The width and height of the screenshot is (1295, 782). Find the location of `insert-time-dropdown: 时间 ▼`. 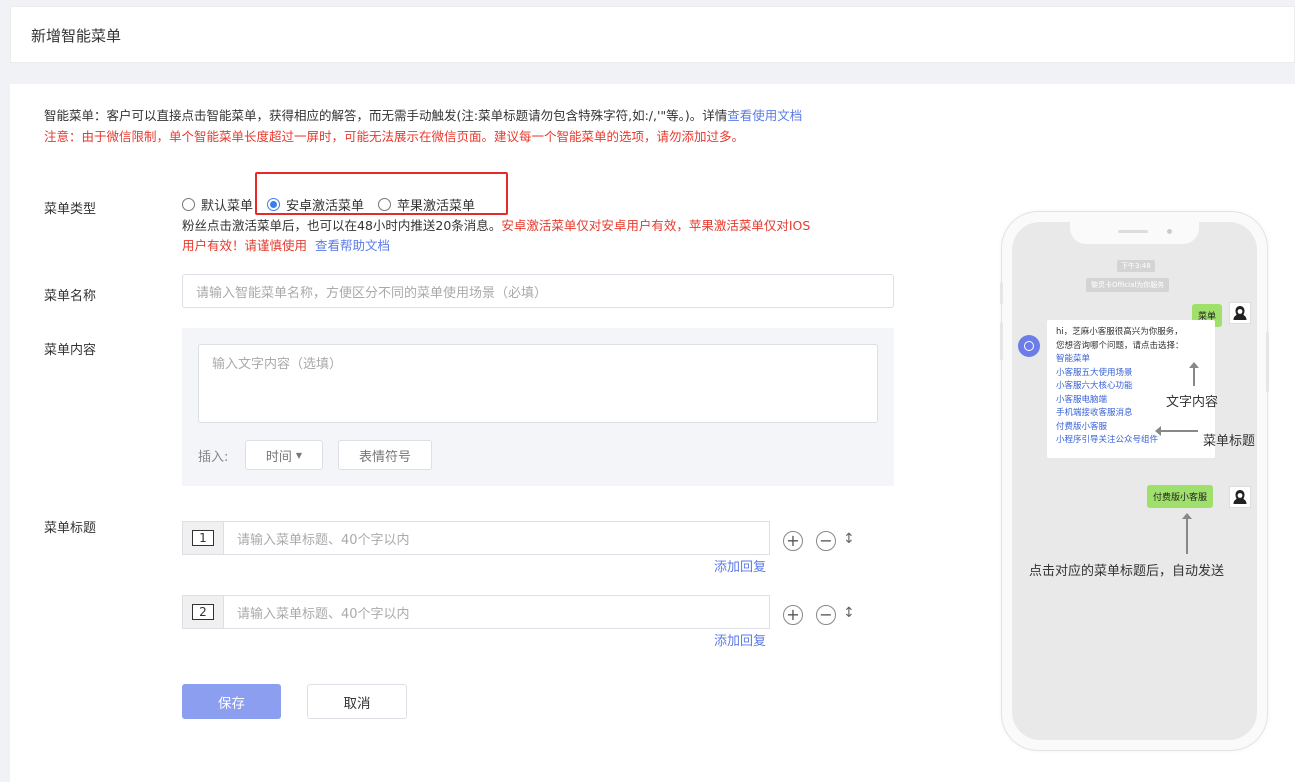

insert-time-dropdown: 时间 ▼ is located at coordinates (284, 455).